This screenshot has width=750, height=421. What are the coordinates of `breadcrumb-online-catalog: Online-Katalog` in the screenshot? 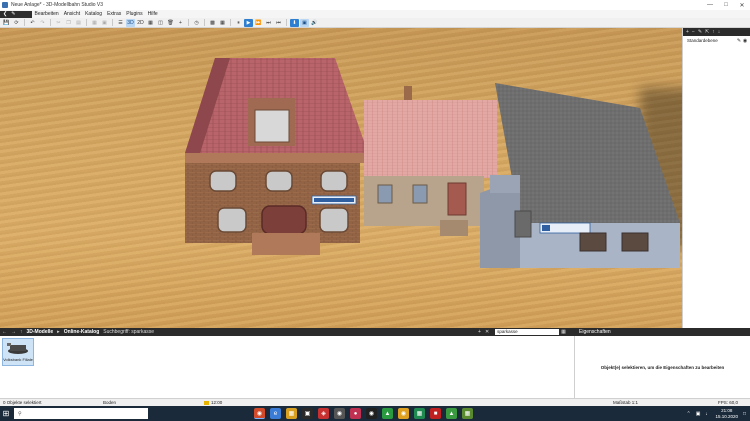 It's located at (82, 332).